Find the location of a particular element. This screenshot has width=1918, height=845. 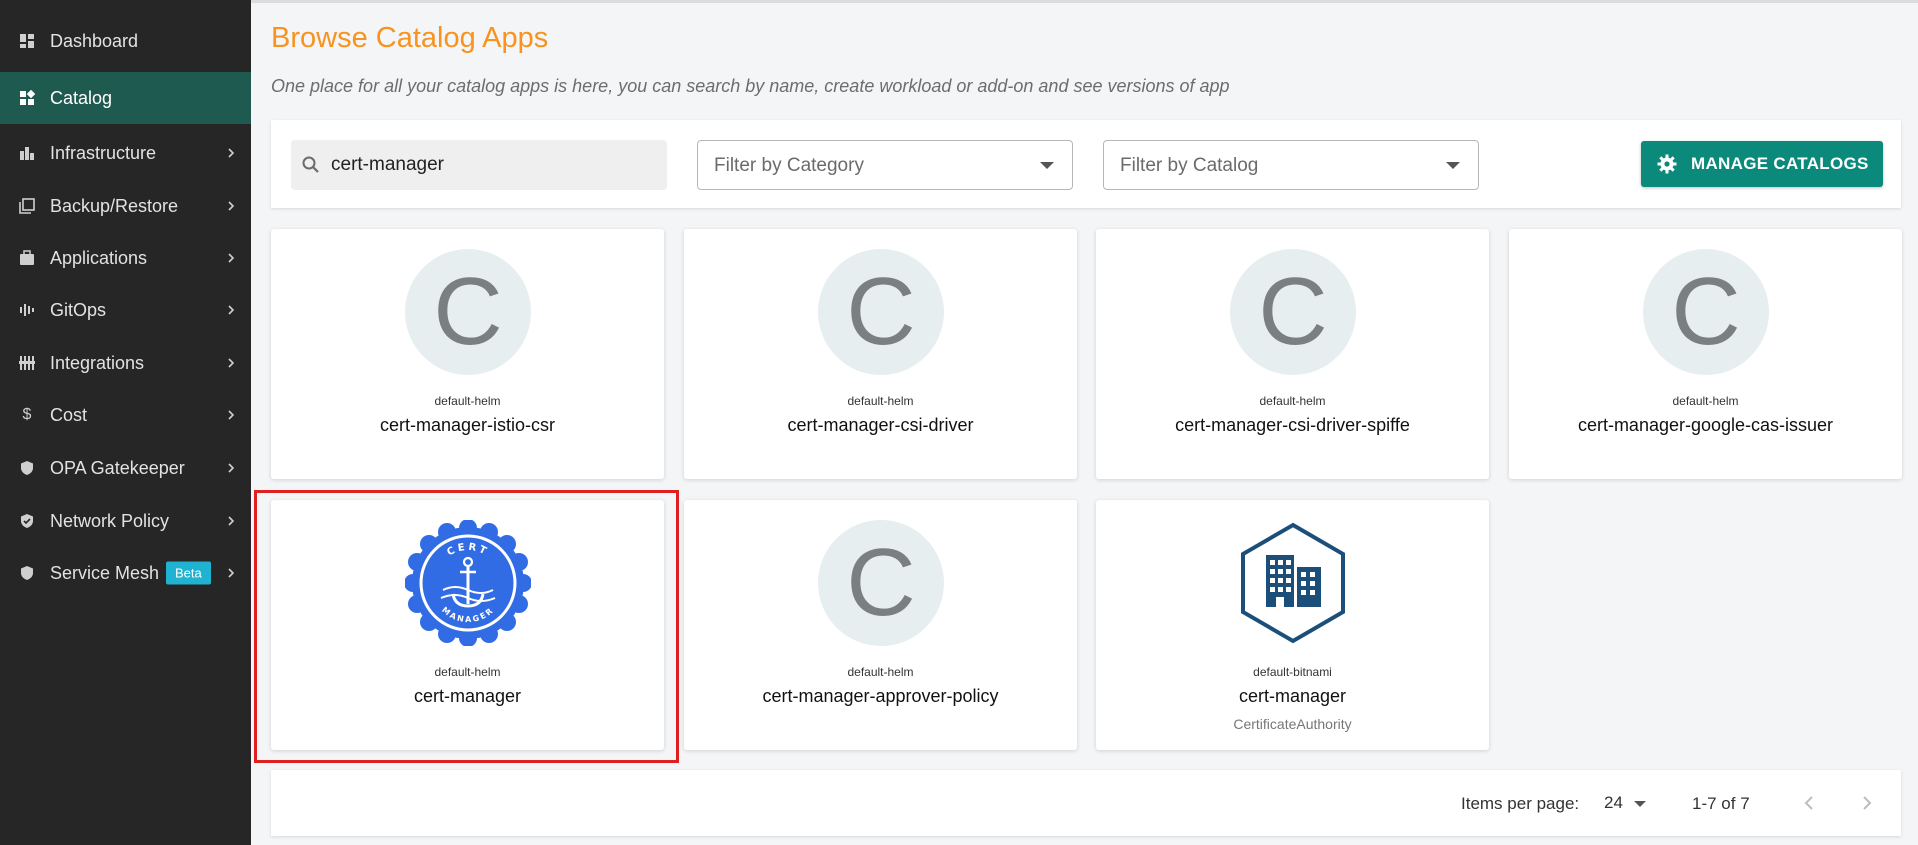

sidebar-item-service-mesh: Service Mesh Beta is located at coordinates (125, 573).